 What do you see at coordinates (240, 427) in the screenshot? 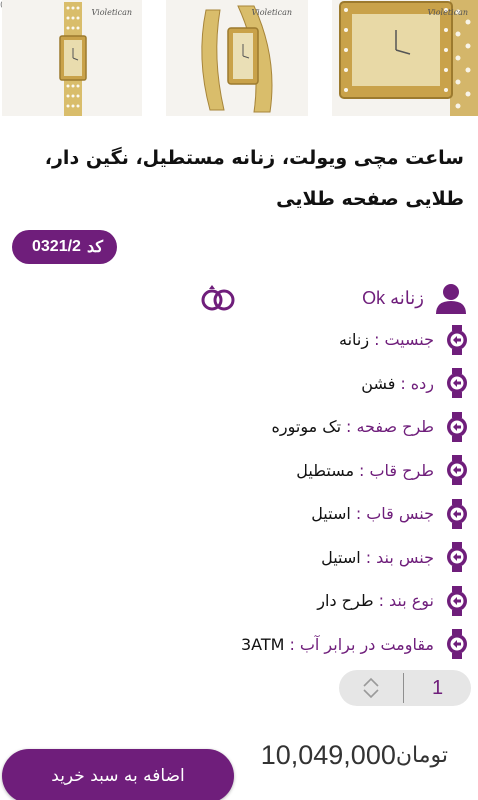
I see `spec-row-dial: طرح صفحه: تک موتوره` at bounding box center [240, 427].